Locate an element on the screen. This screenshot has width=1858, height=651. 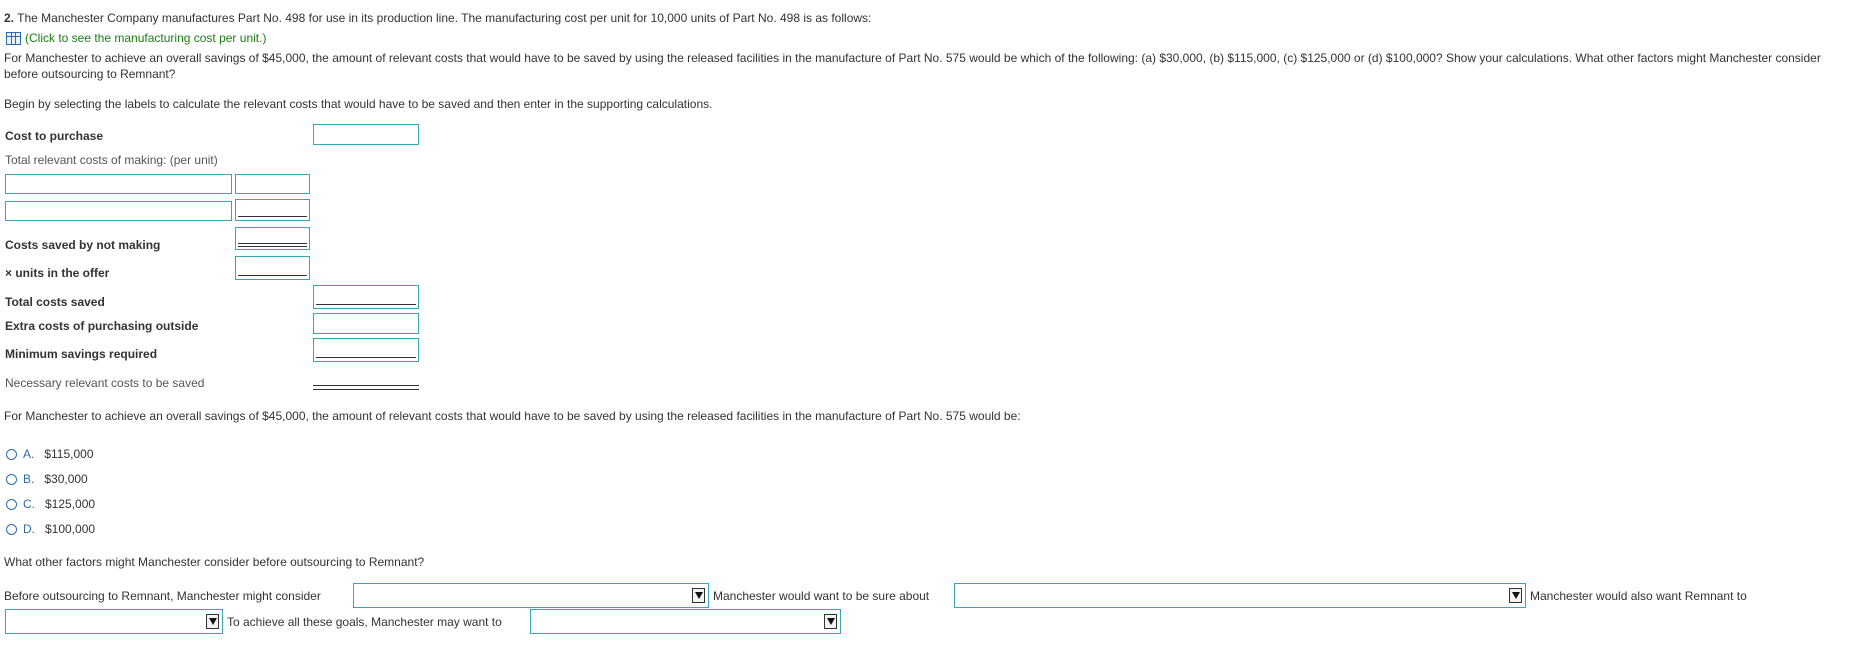
option-letter: B. is located at coordinates (29, 479).